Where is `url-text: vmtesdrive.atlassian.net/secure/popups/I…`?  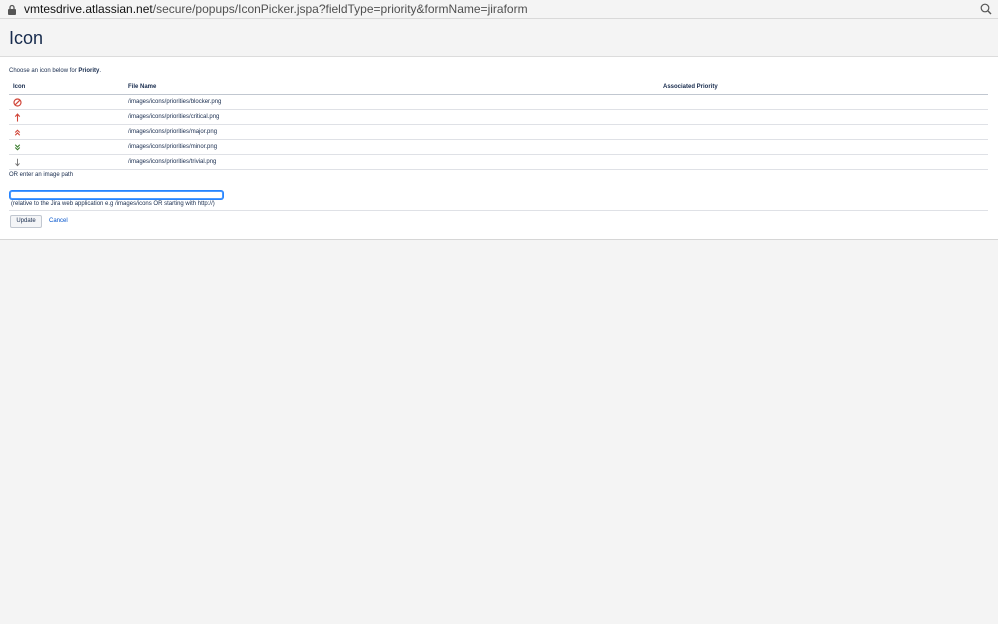 url-text: vmtesdrive.atlassian.net/secure/popups/I… is located at coordinates (276, 9).